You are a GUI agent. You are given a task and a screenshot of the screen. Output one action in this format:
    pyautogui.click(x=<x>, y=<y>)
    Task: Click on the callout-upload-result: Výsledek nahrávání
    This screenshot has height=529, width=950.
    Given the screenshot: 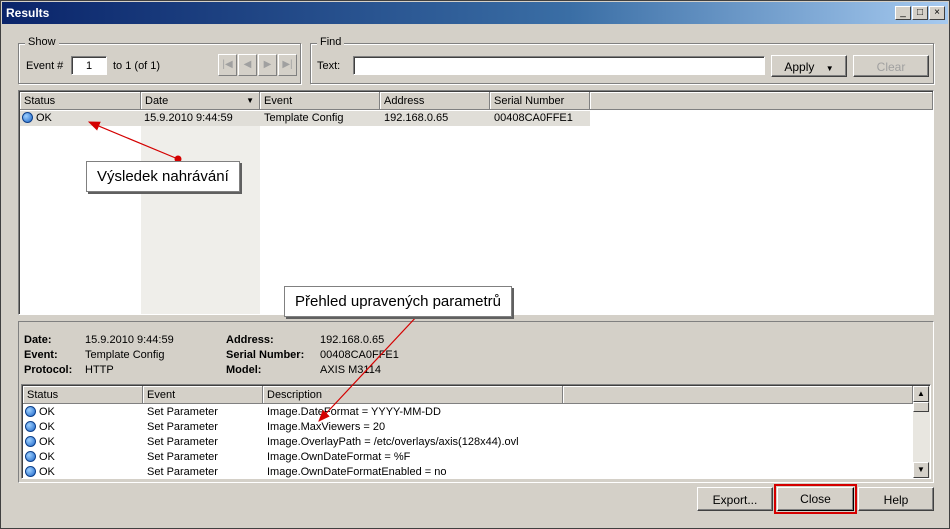 What is the action you would take?
    pyautogui.click(x=163, y=176)
    